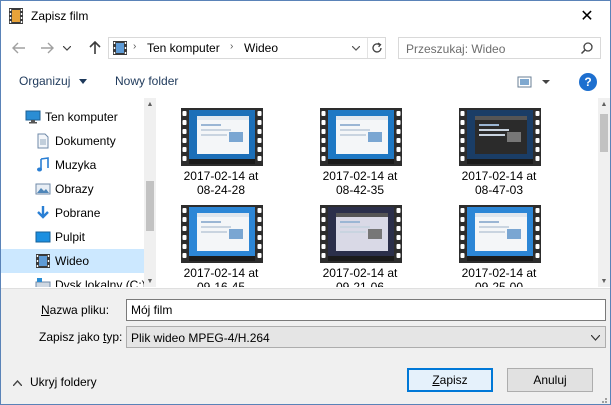  I want to click on refresh-button, so click(376, 48).